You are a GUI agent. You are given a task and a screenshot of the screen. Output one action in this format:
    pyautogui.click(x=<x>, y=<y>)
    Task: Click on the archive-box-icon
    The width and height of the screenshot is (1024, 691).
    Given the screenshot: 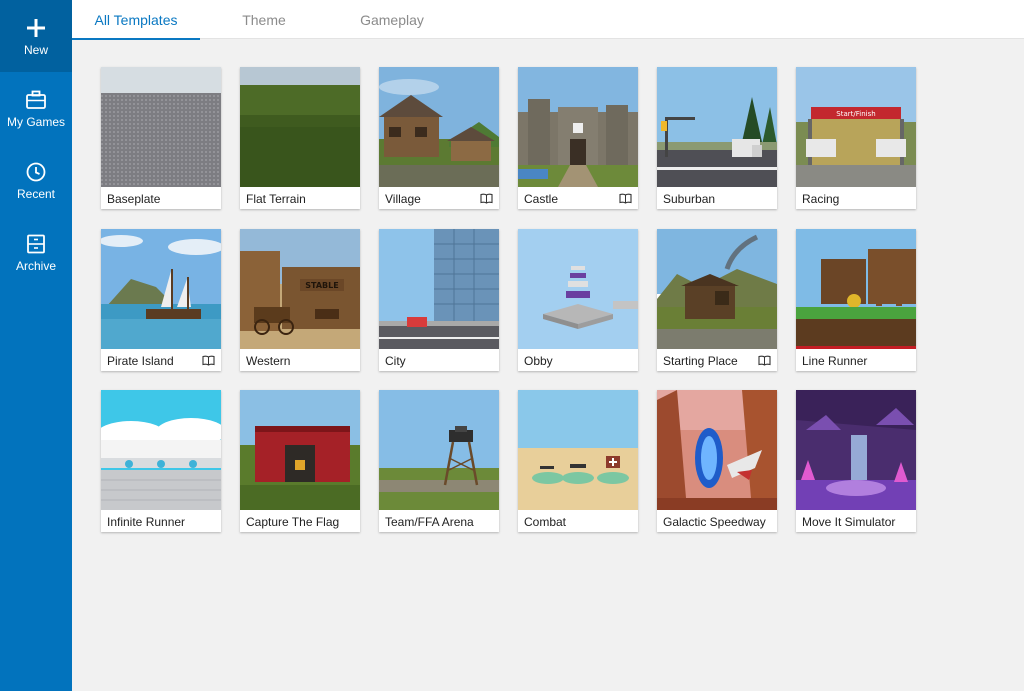 What is the action you would take?
    pyautogui.click(x=36, y=244)
    